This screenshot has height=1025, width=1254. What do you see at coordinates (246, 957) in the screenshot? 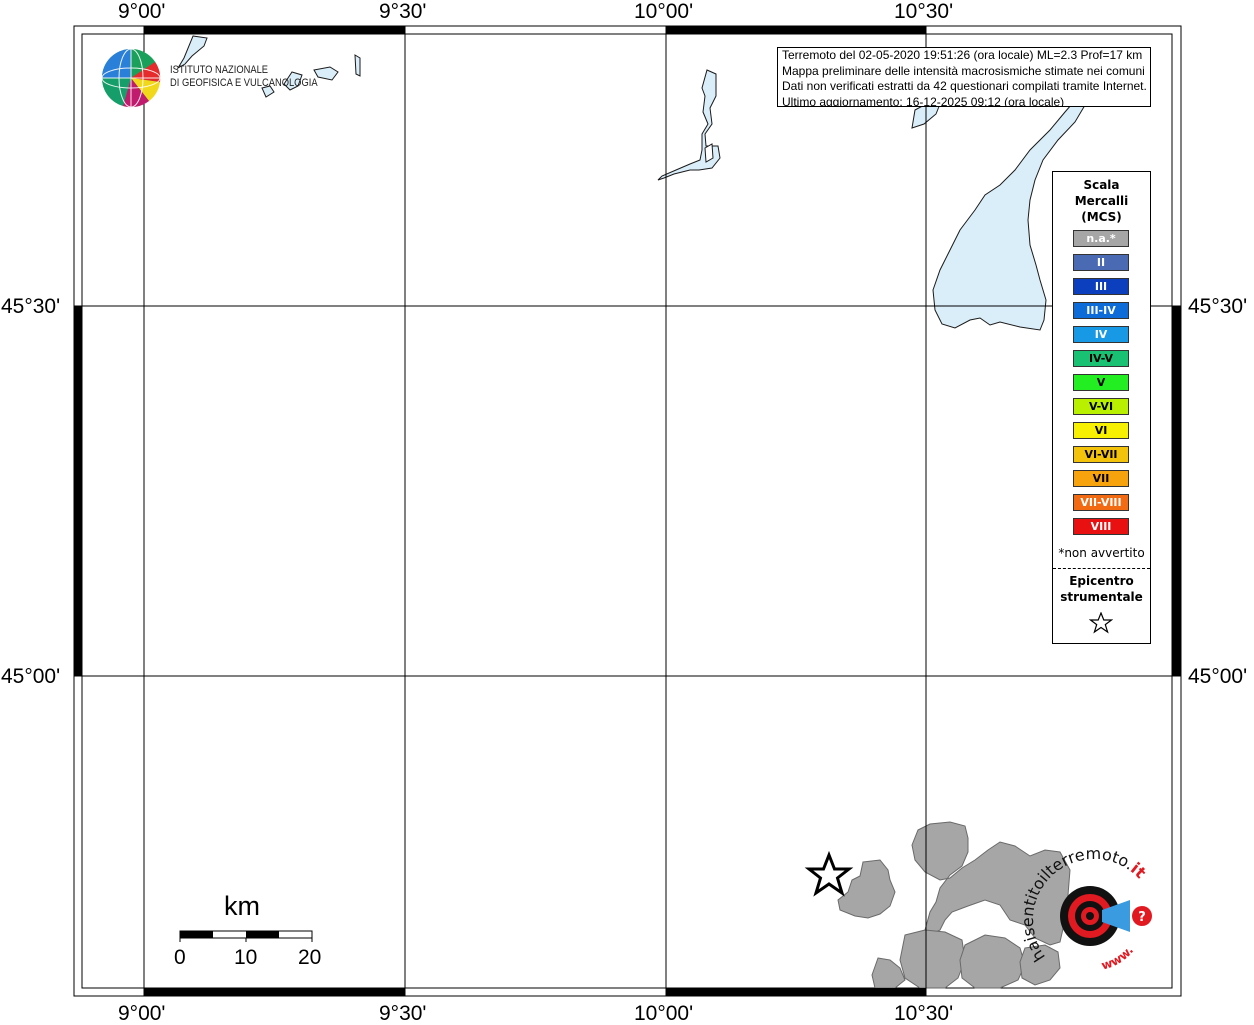
I see `scale-tick-10: 10` at bounding box center [246, 957].